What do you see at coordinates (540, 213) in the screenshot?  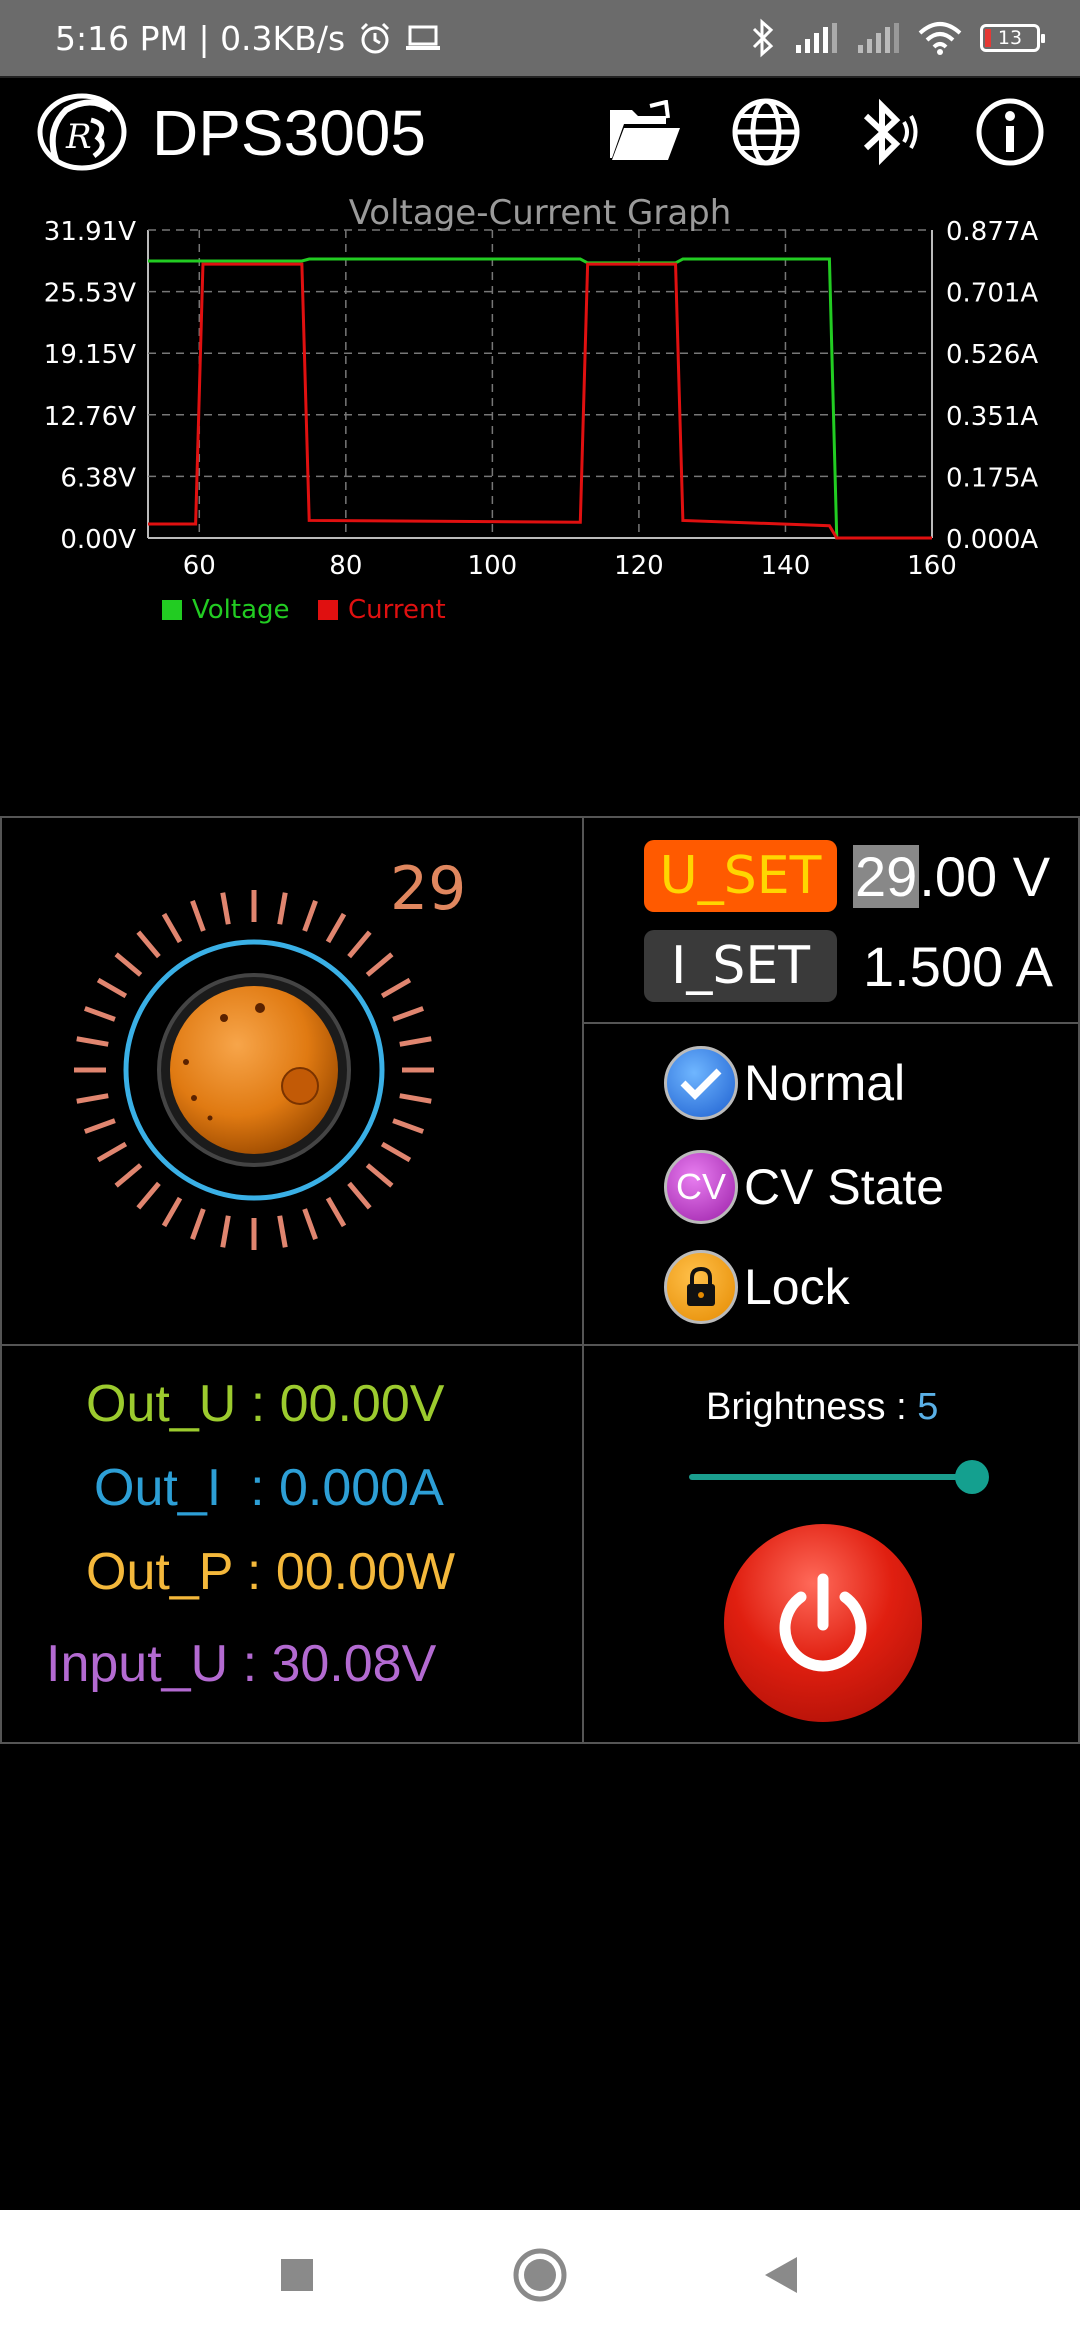 I see `chart-title: Voltage-Current Graph` at bounding box center [540, 213].